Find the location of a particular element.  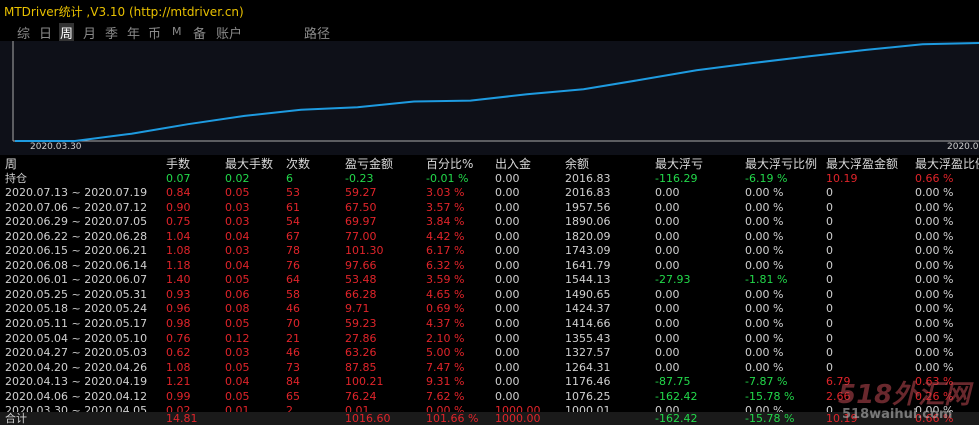

tab-day: 日 is located at coordinates (45, 32).